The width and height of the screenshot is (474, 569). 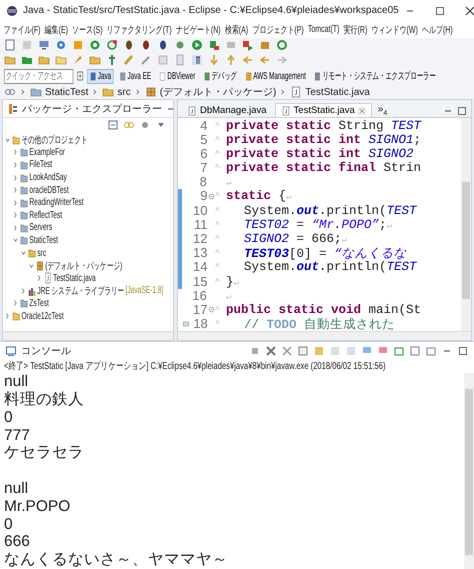 I want to click on tree-item-label: Servers, so click(x=40, y=228).